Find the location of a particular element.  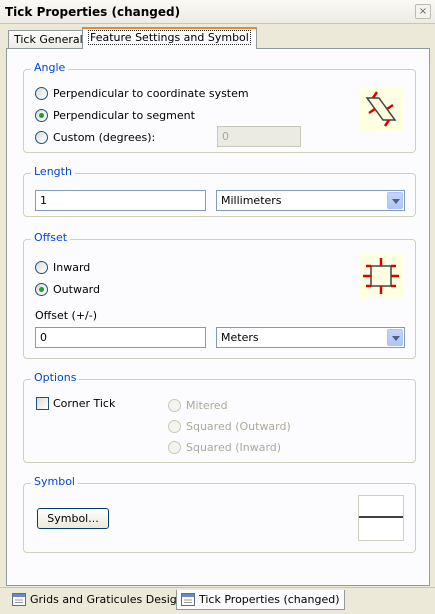

perpendicular-segment-icon is located at coordinates (381, 110).